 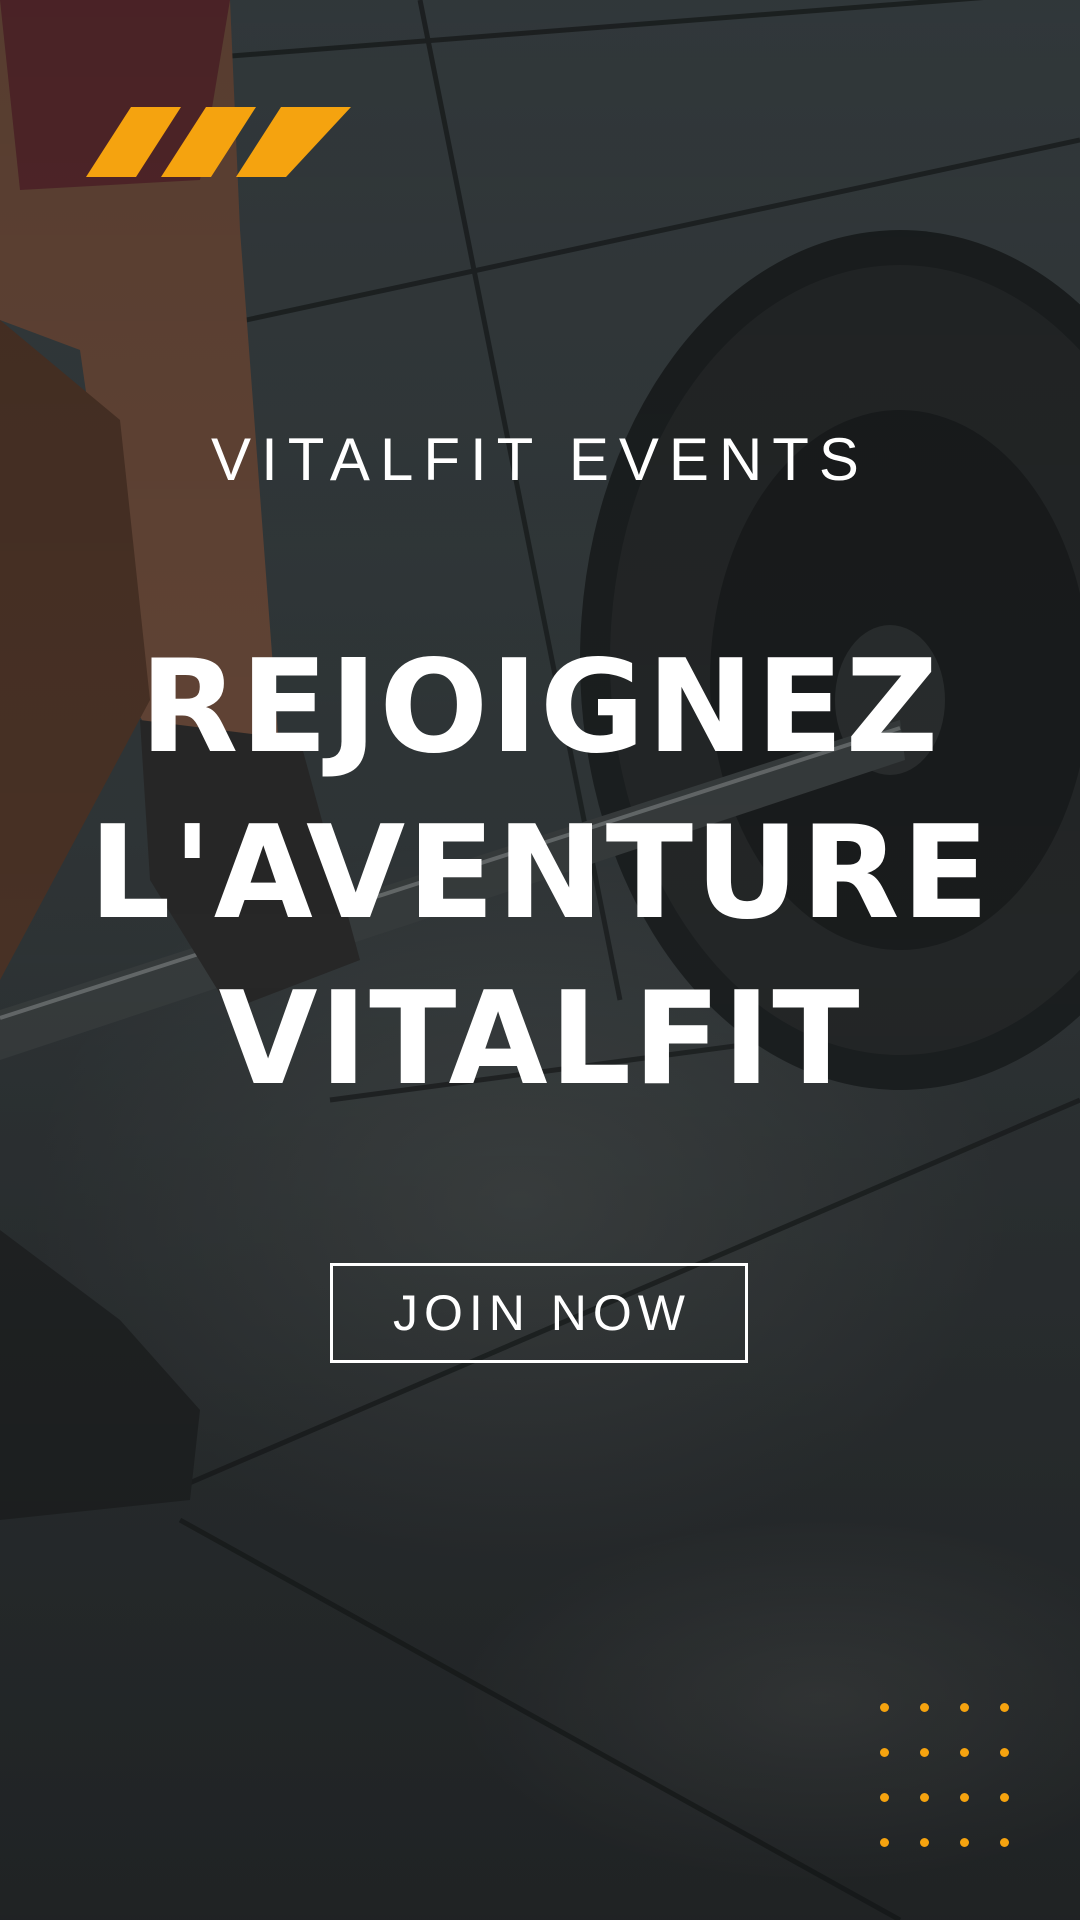 What do you see at coordinates (945, 1778) in the screenshot?
I see `dot-grid-icon` at bounding box center [945, 1778].